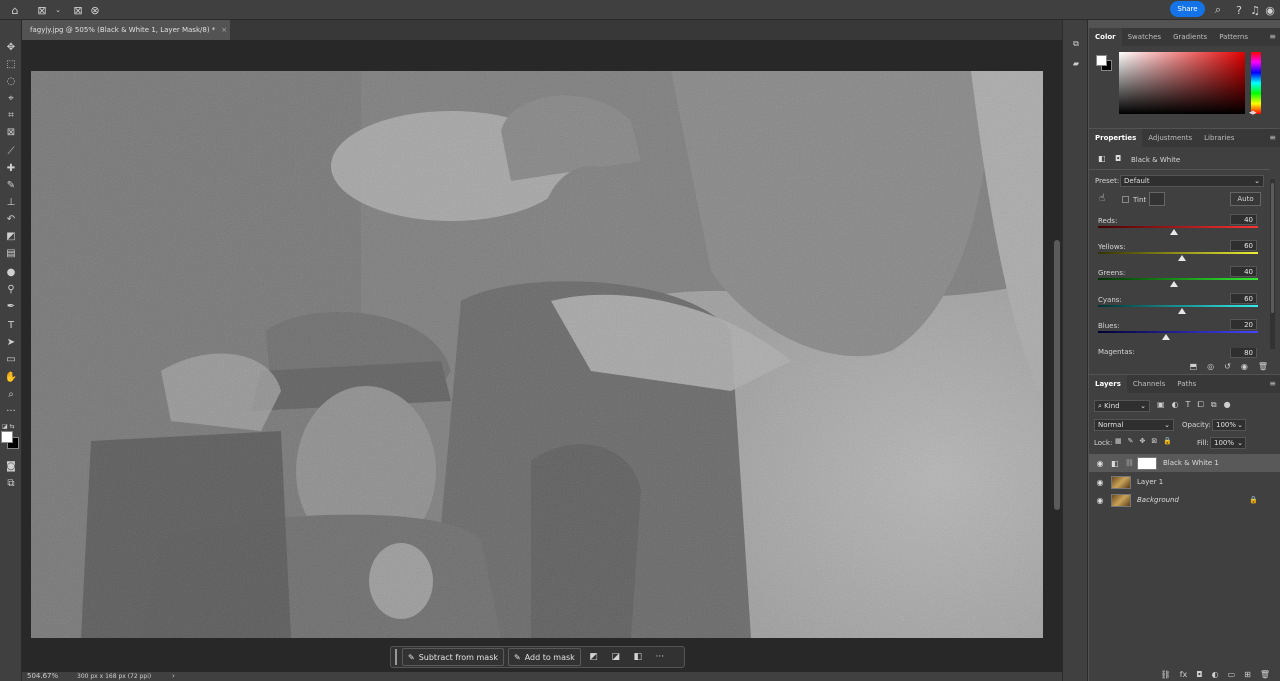  What do you see at coordinates (396, 657) in the screenshot?
I see `drag-handle` at bounding box center [396, 657].